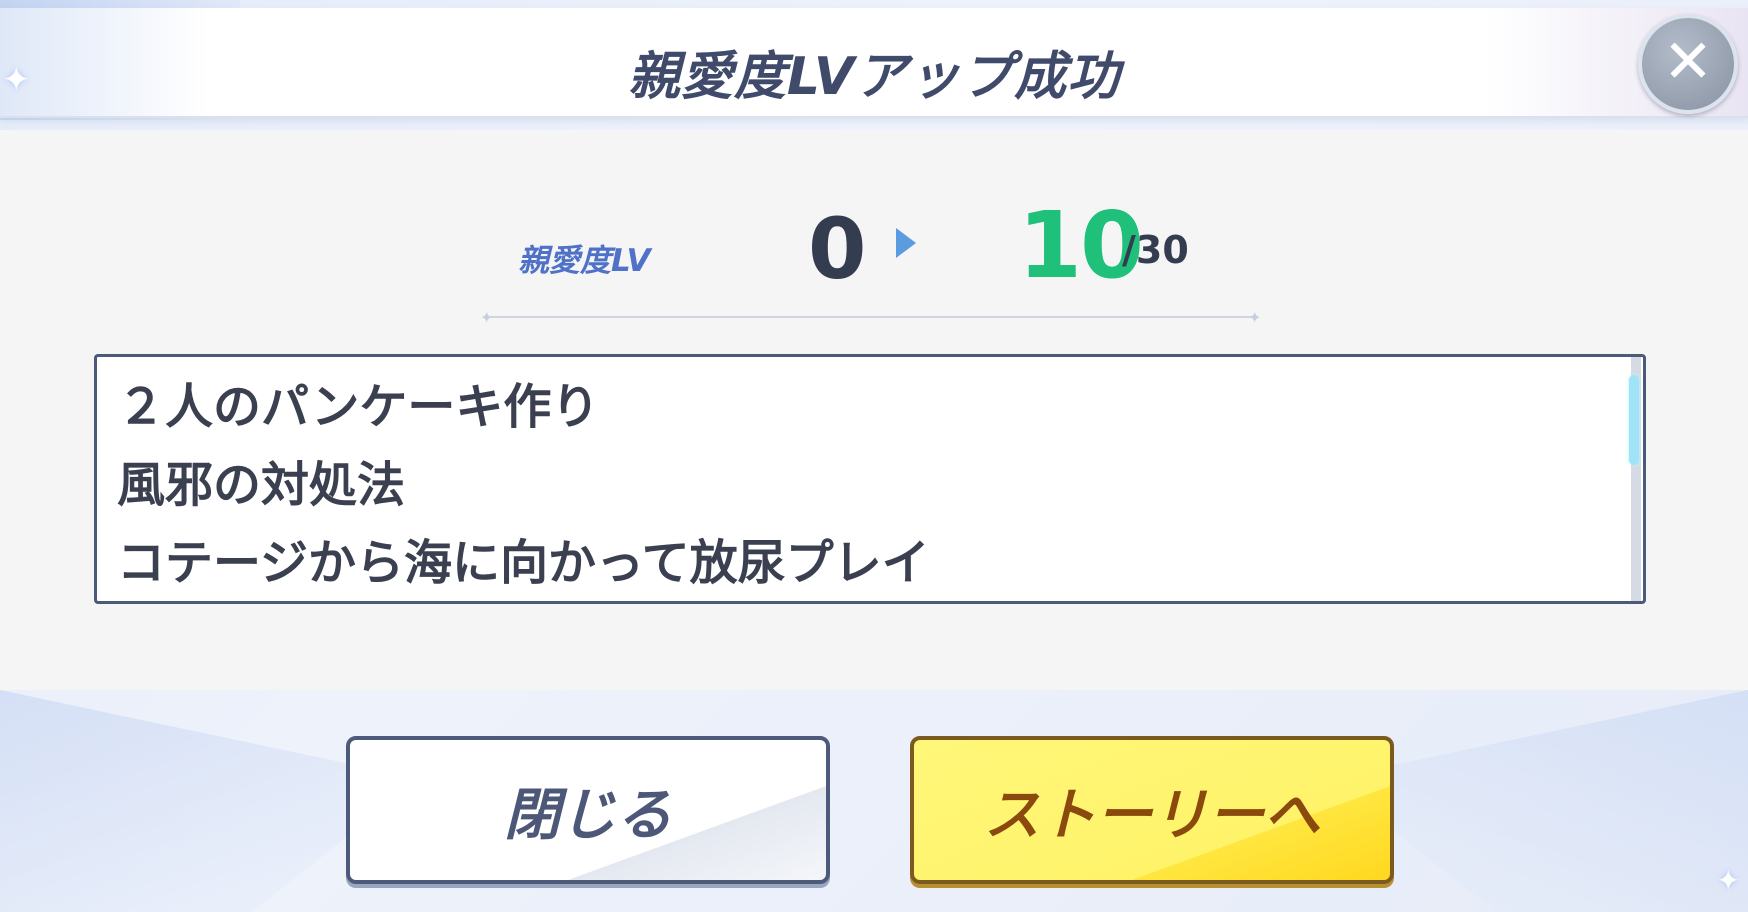 The width and height of the screenshot is (1748, 912). What do you see at coordinates (1152, 815) in the screenshot?
I see `go-to-story-label: ストーリーへ` at bounding box center [1152, 815].